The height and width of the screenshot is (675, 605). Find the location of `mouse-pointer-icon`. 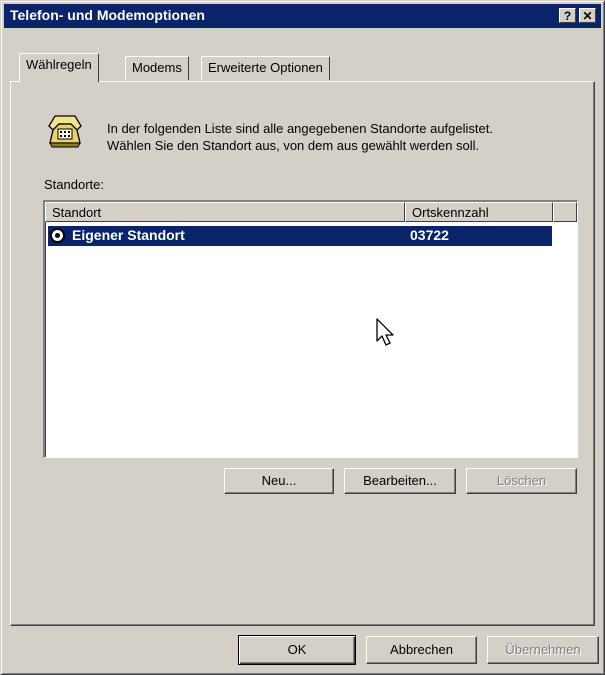

mouse-pointer-icon is located at coordinates (385, 332).